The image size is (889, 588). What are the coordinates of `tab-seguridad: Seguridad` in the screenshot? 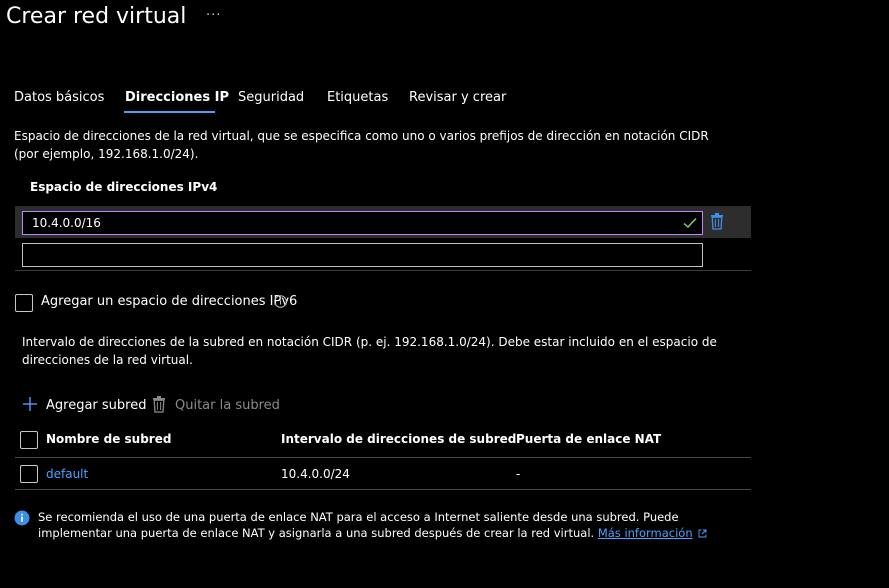 It's located at (271, 97).